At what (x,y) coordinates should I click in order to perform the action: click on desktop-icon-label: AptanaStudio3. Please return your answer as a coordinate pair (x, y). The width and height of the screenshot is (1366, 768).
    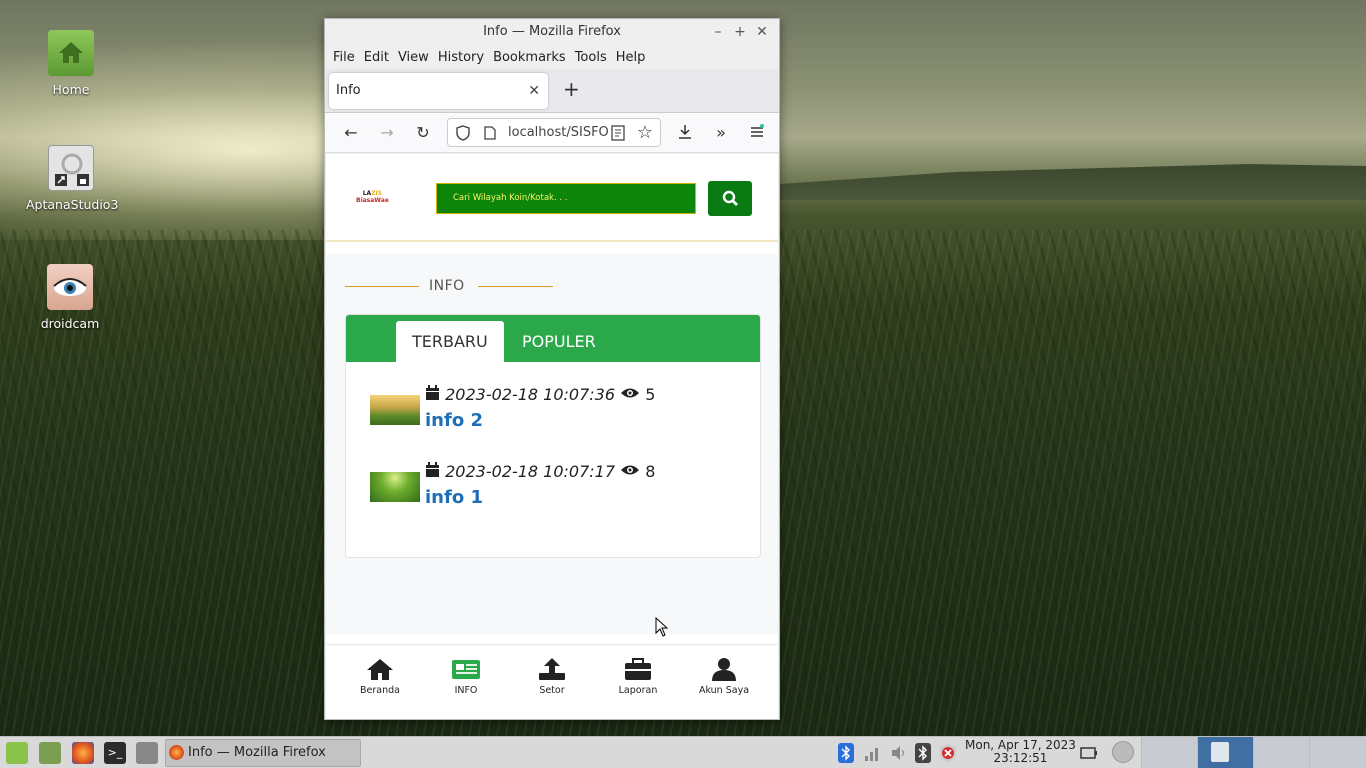
    Looking at the image, I should click on (72, 204).